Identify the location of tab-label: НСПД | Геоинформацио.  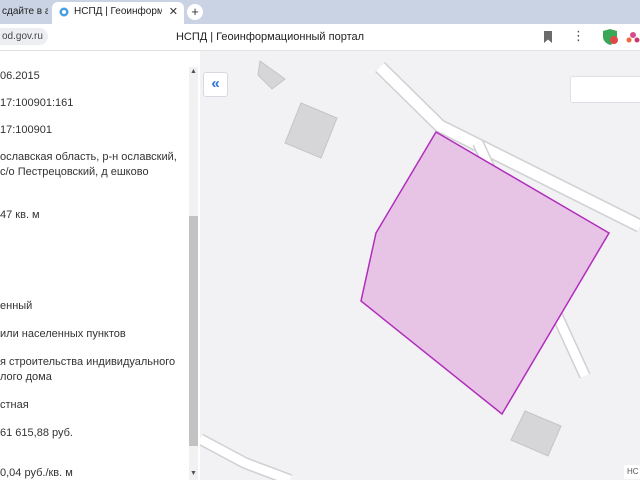
(118, 11).